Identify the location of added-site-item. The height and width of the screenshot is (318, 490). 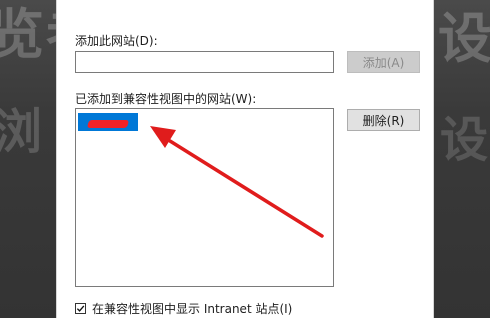
(108, 122).